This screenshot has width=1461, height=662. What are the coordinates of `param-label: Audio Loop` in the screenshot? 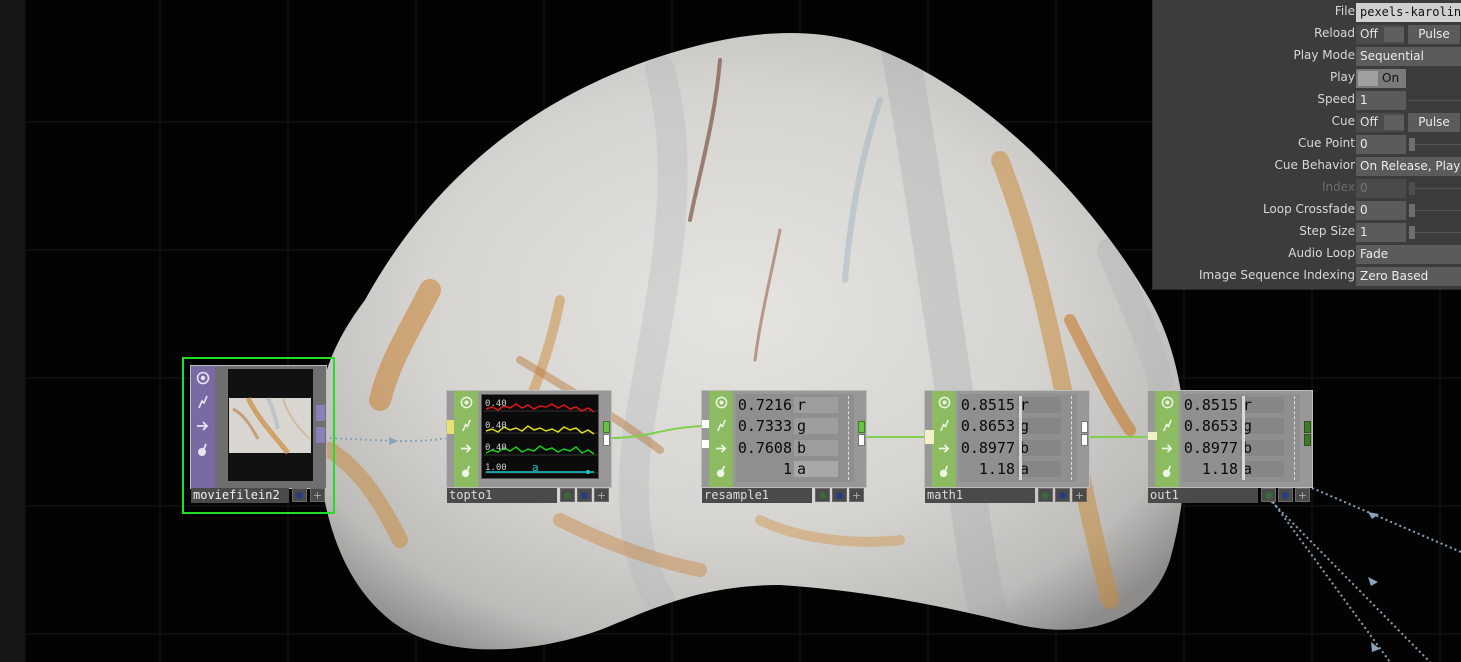 It's located at (1321, 253).